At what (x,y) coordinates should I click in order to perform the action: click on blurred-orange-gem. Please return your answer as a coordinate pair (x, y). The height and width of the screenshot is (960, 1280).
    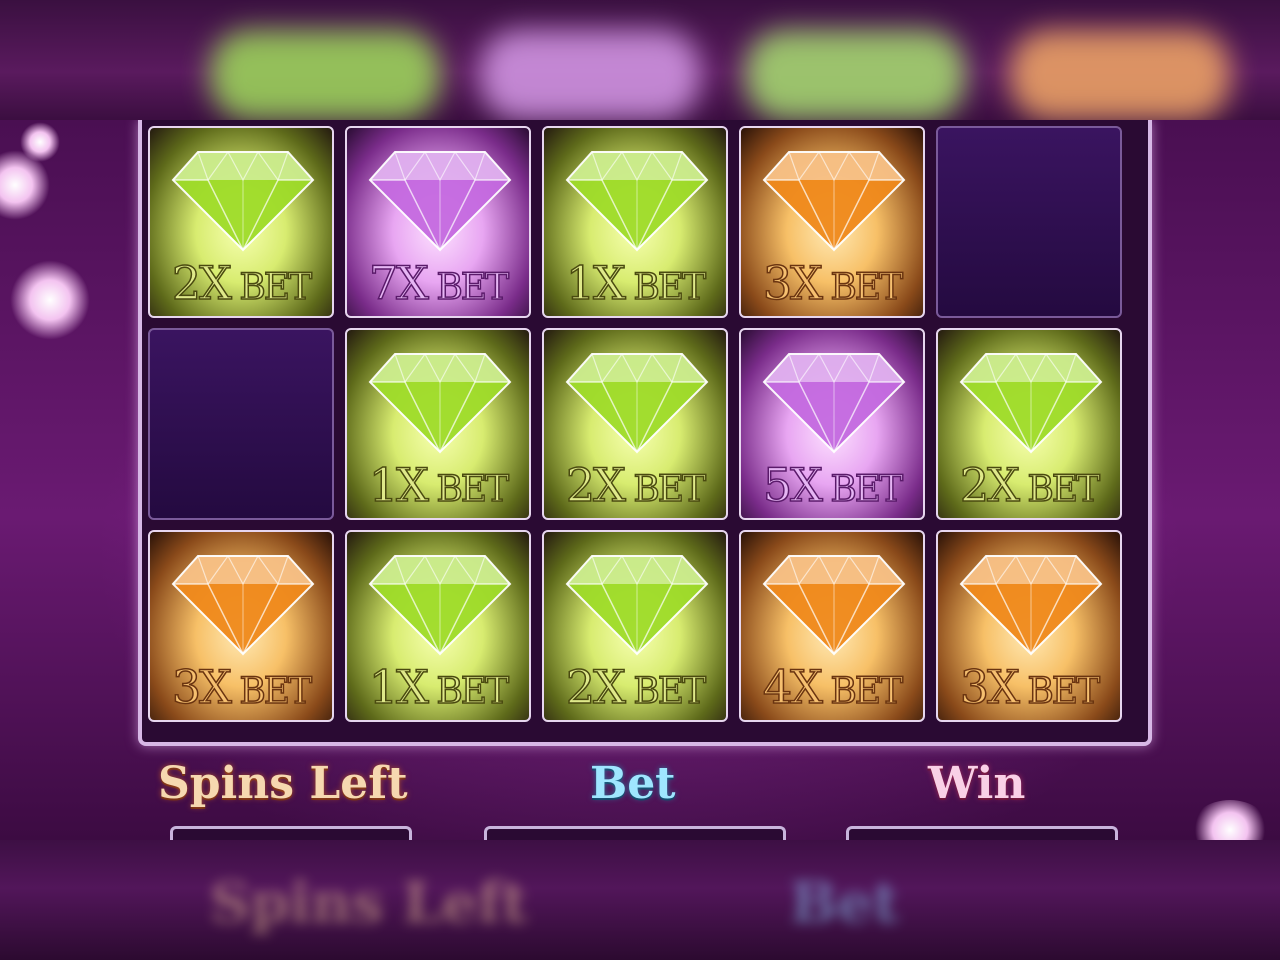
    Looking at the image, I should click on (1120, 75).